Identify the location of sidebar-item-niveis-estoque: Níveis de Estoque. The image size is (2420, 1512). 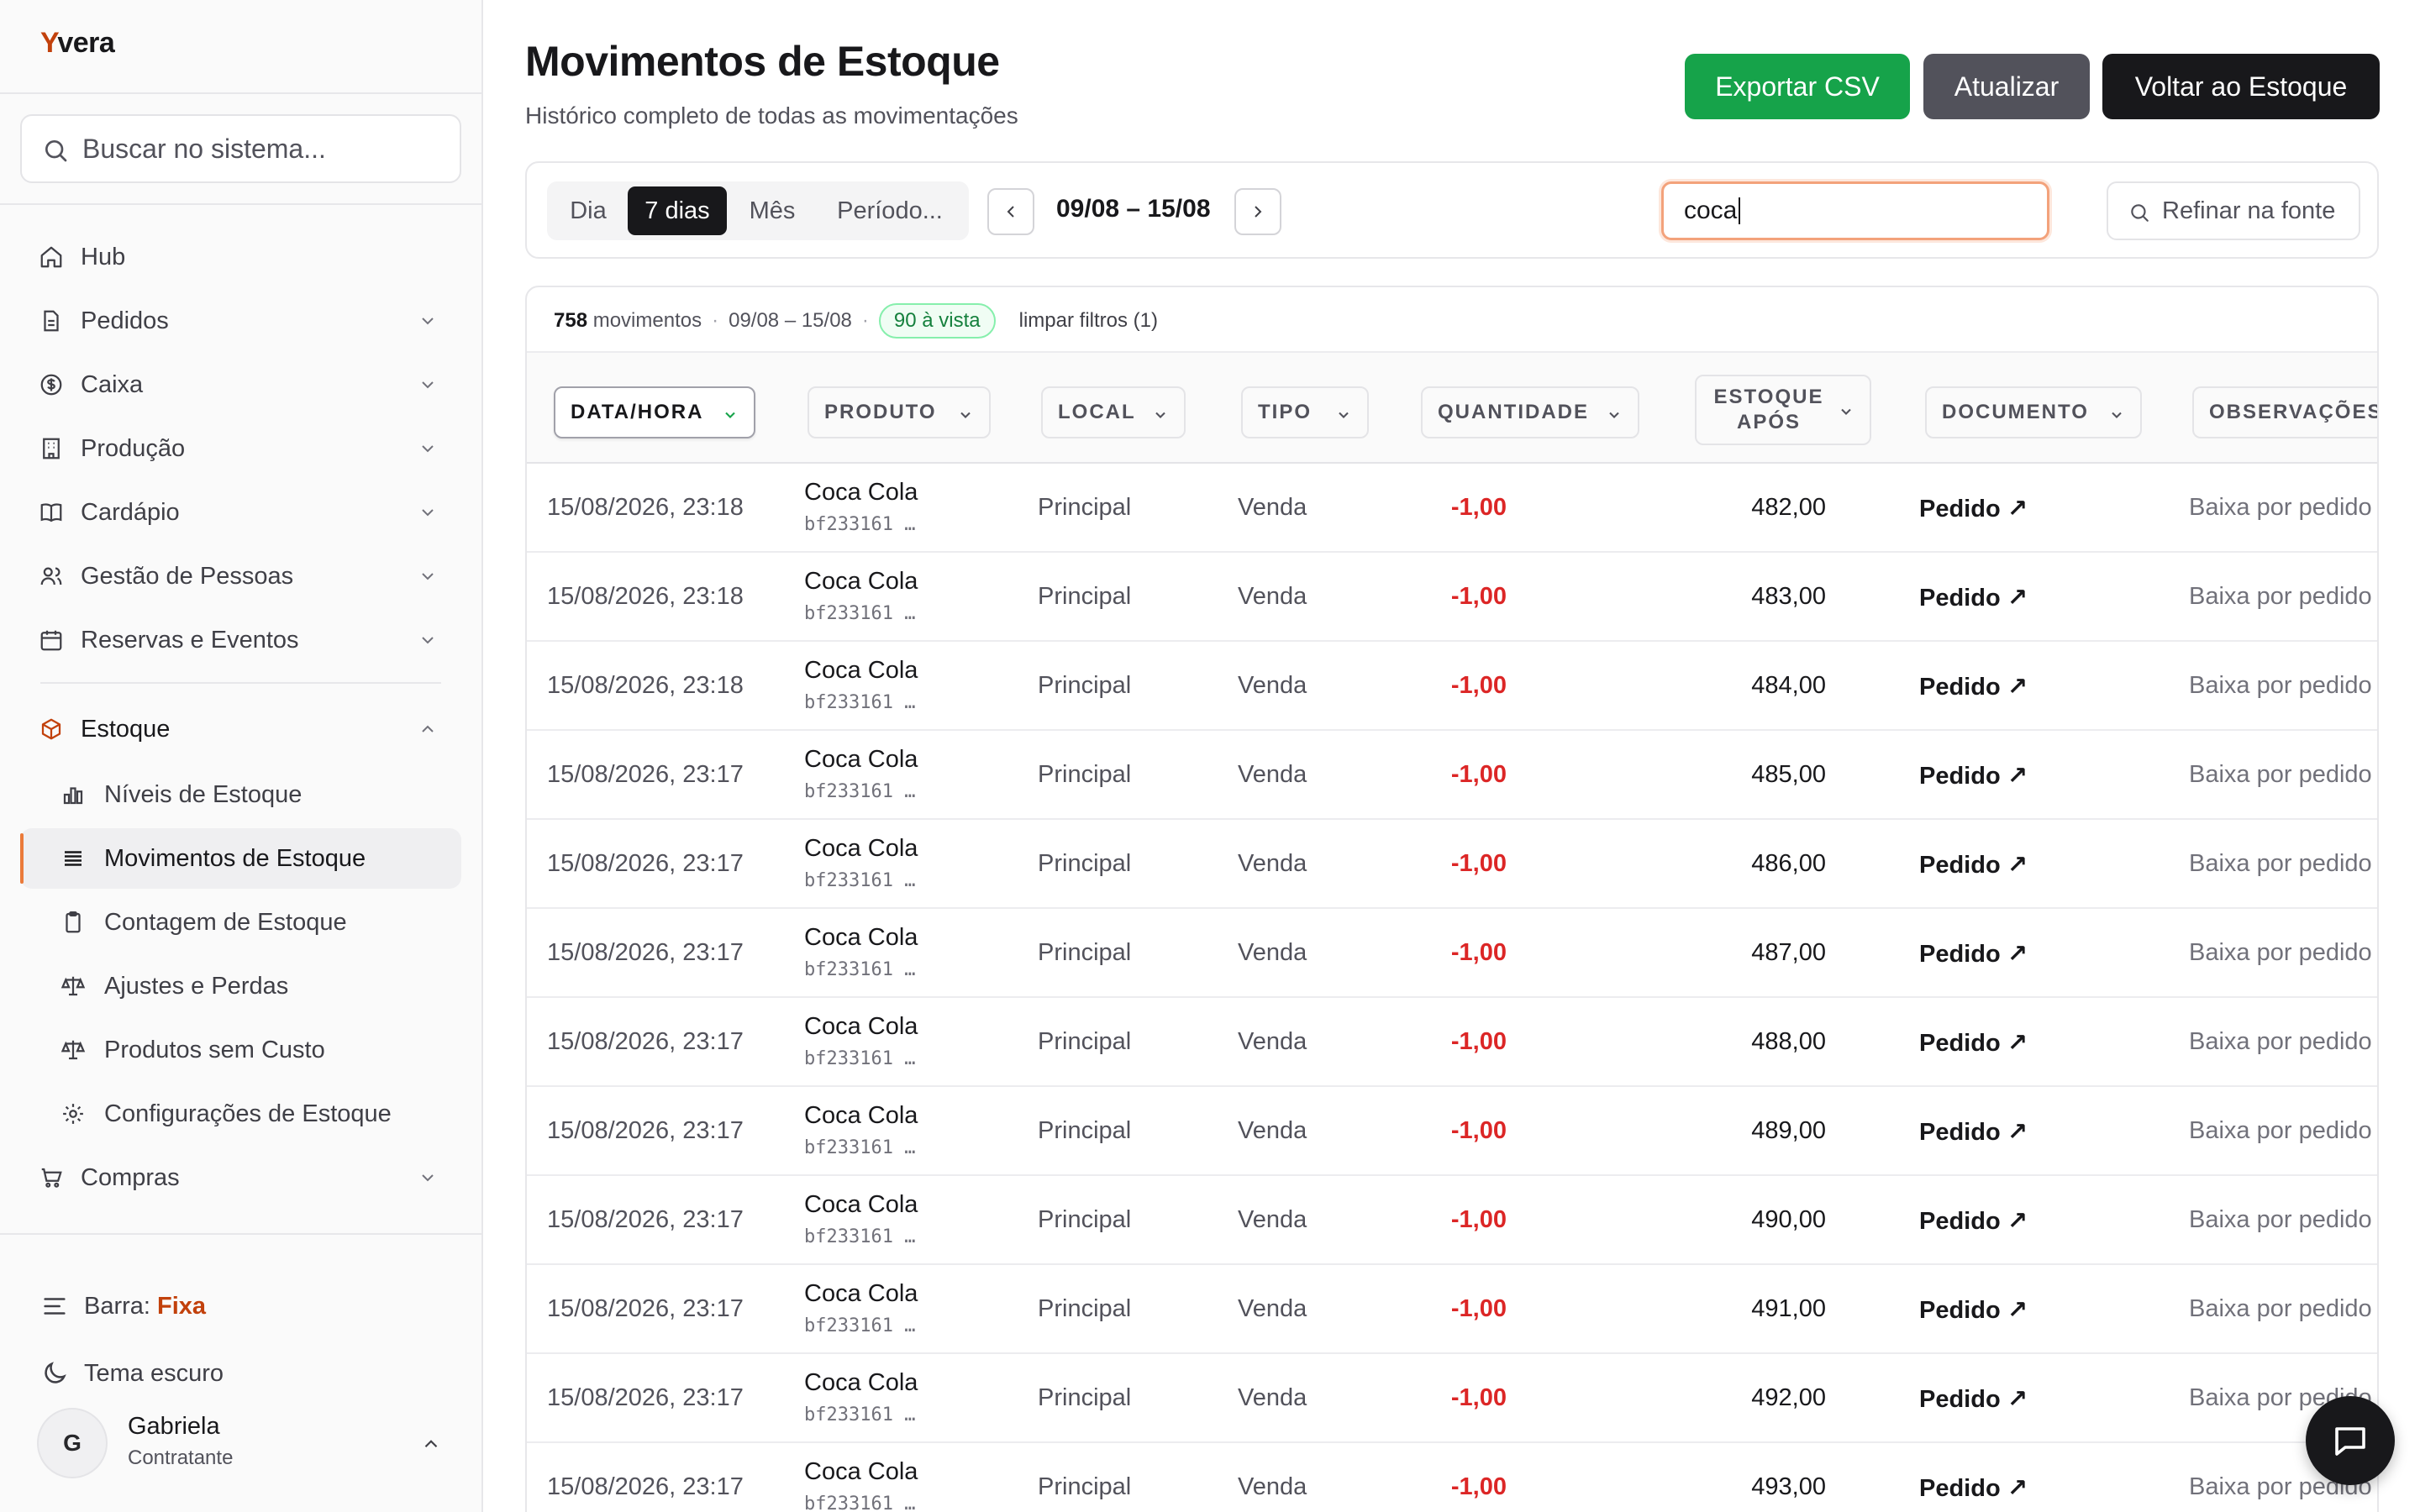
(240, 794).